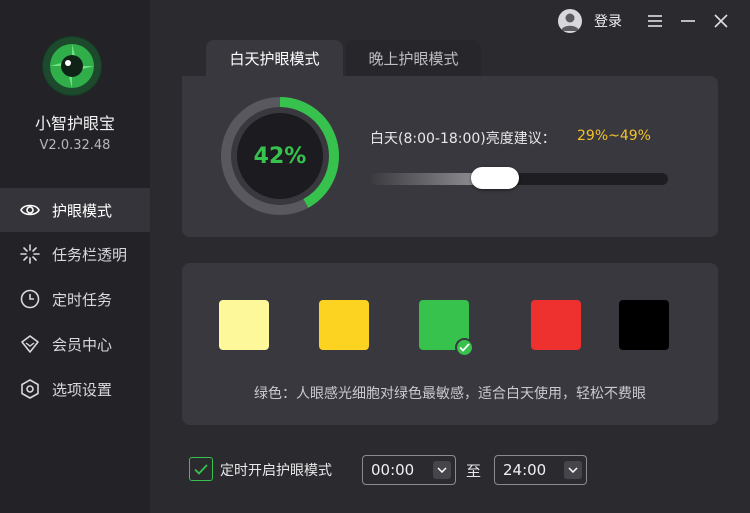  What do you see at coordinates (82, 389) in the screenshot?
I see `sidebar-item-label: 选项设置` at bounding box center [82, 389].